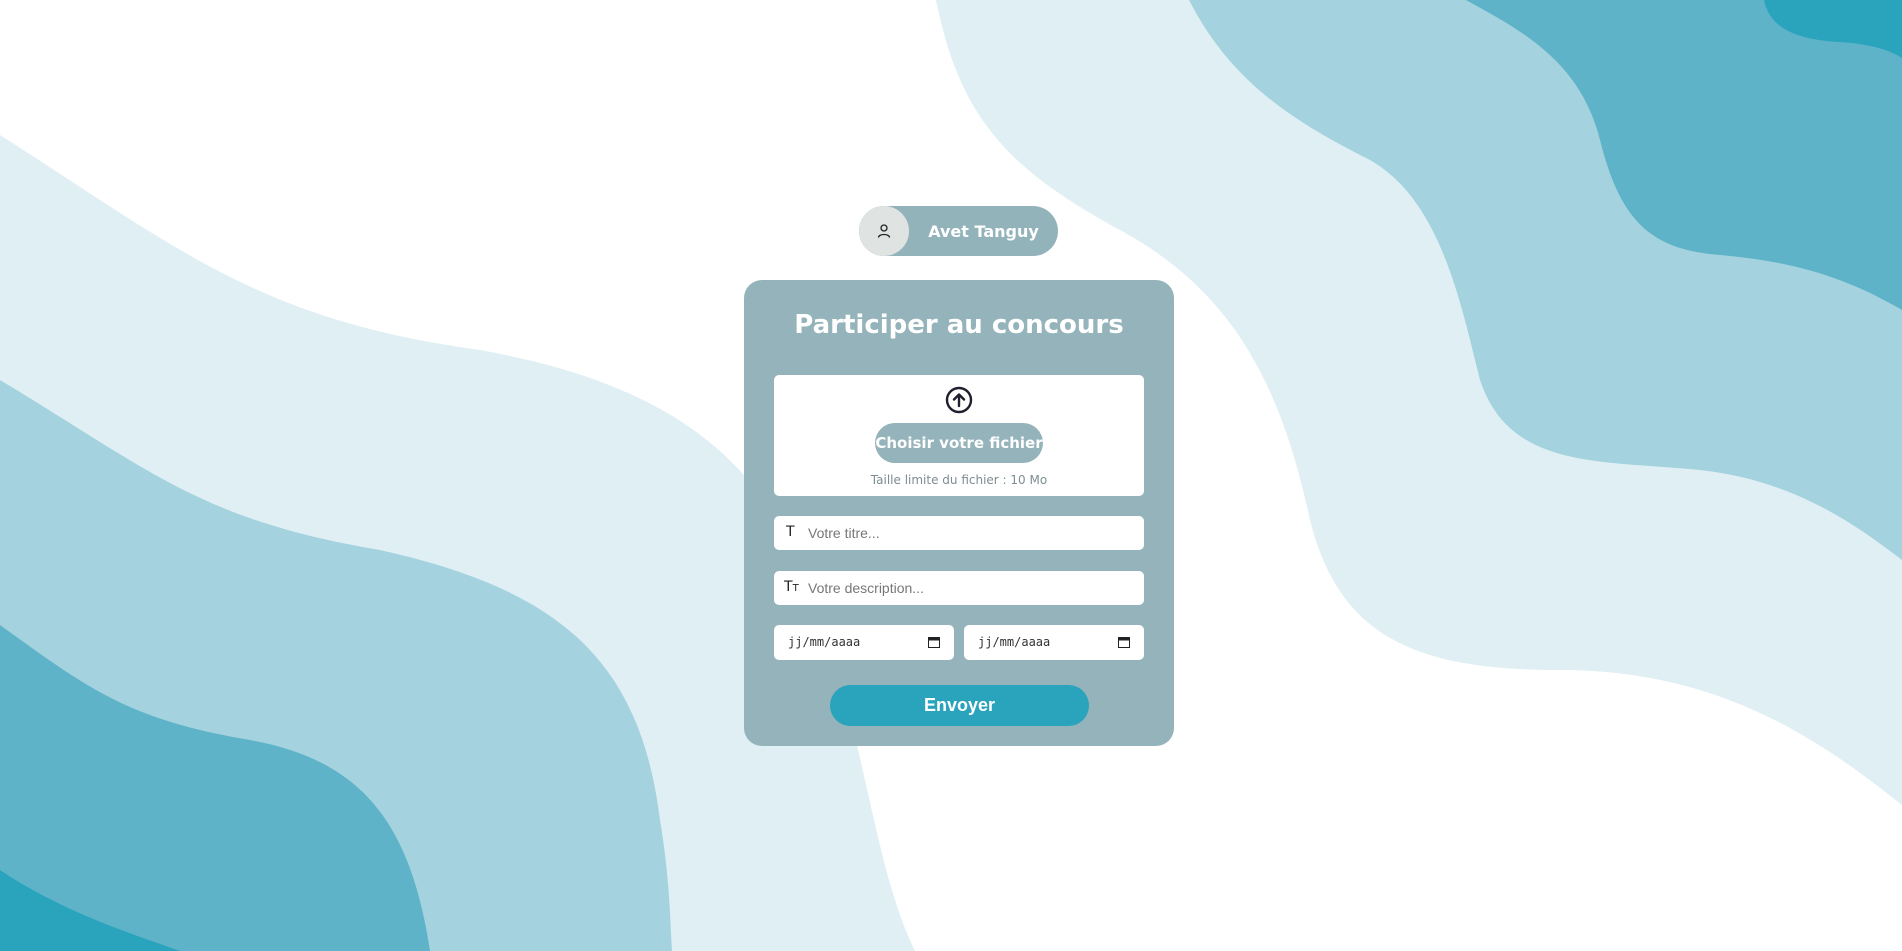 The image size is (1902, 951). I want to click on start-date-input: jj/mm/aaaa, so click(864, 642).